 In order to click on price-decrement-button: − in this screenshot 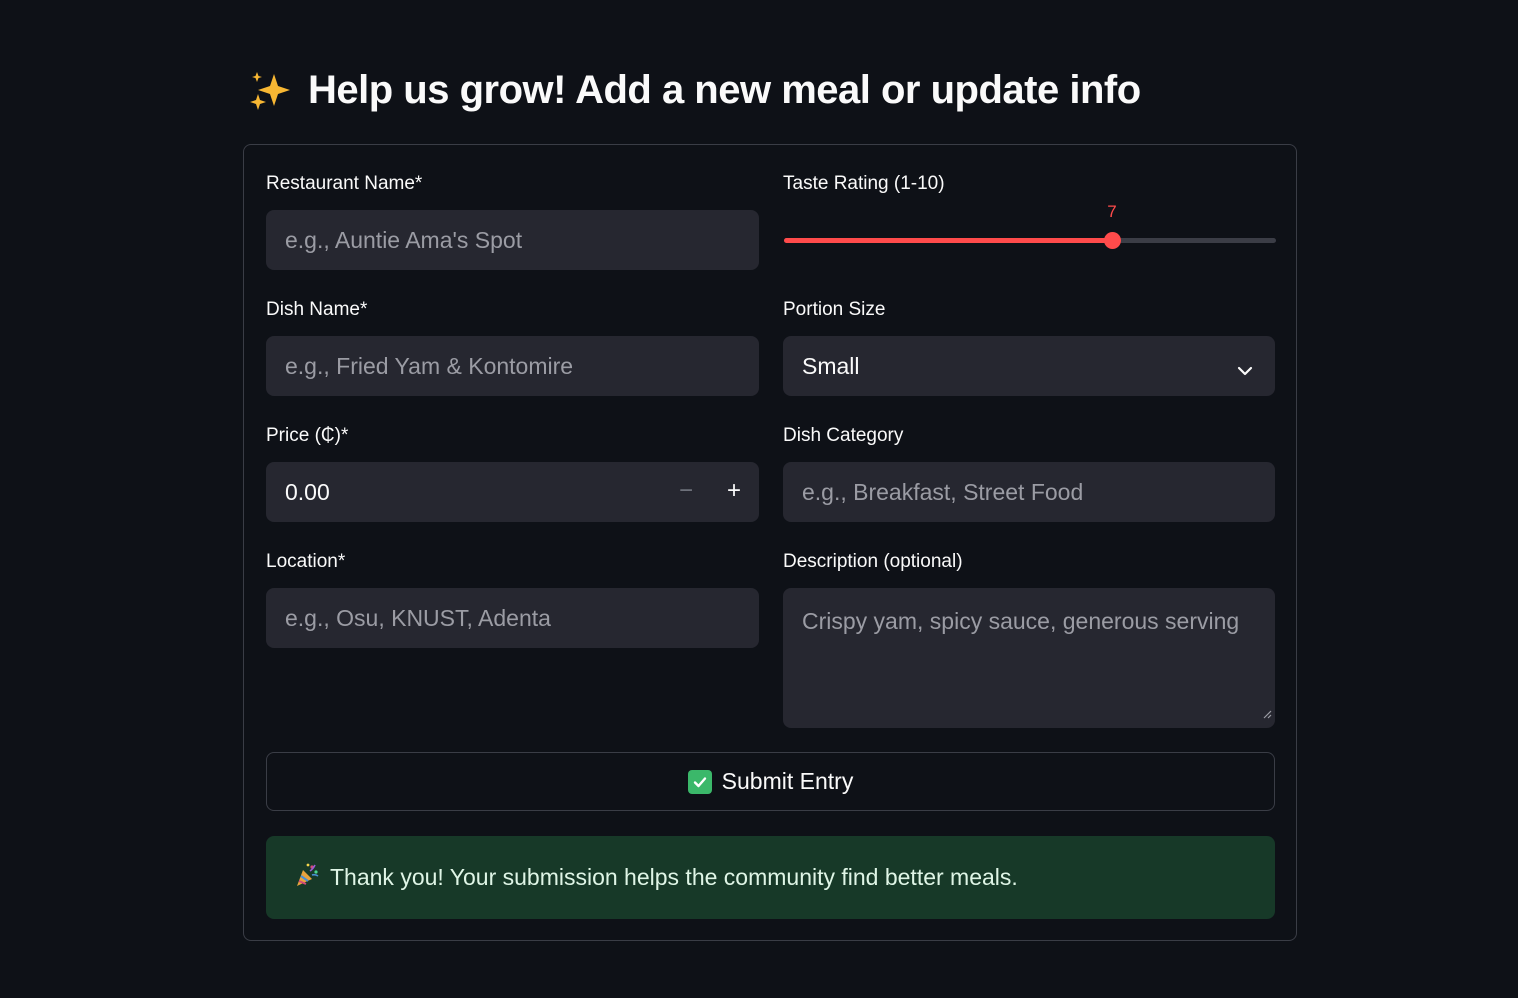, I will do `click(686, 491)`.